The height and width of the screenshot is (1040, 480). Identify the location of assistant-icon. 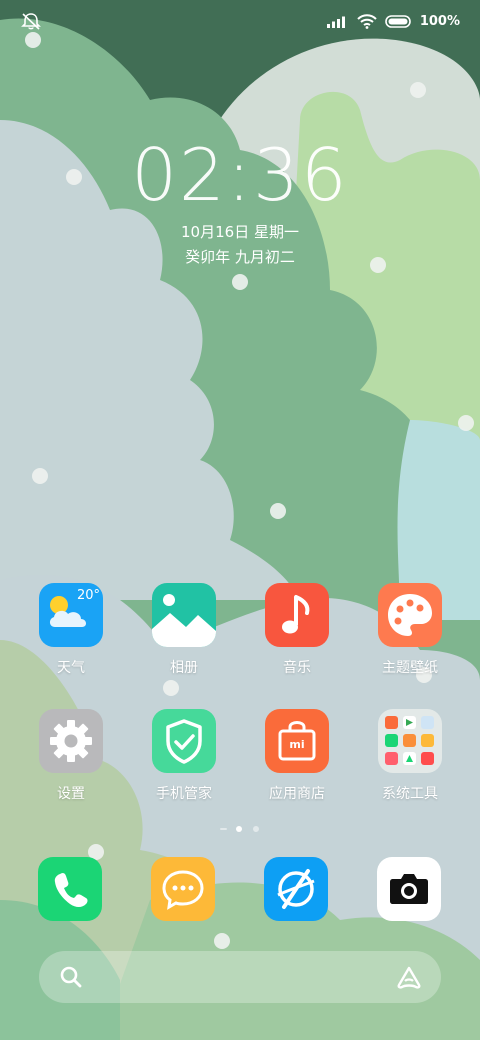
(409, 977).